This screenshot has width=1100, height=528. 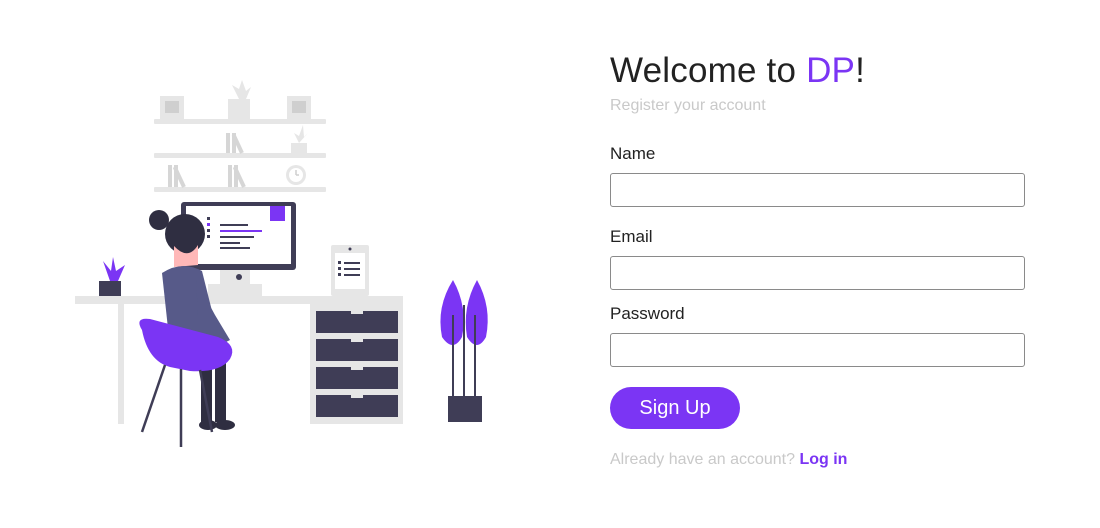 I want to click on page-subtitle: Register your account, so click(x=688, y=105).